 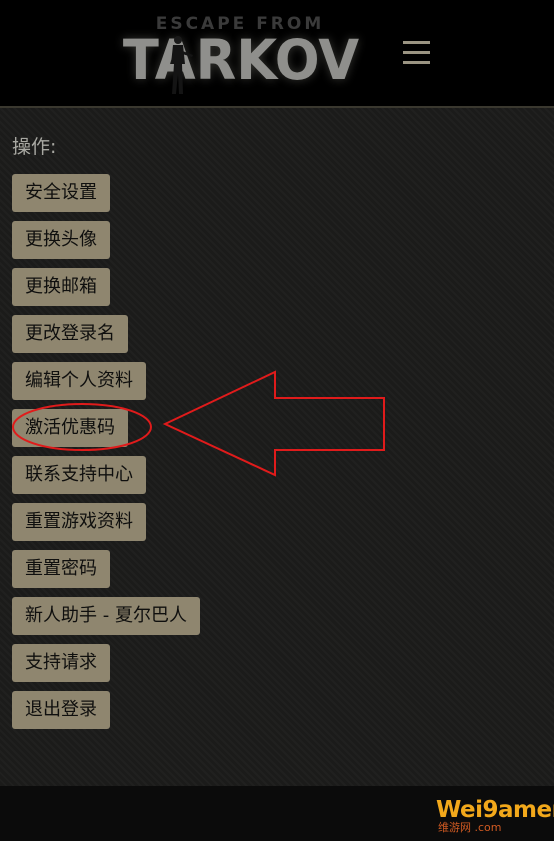 I want to click on site-header: ESCAPE FROM TARKOV, so click(x=277, y=53).